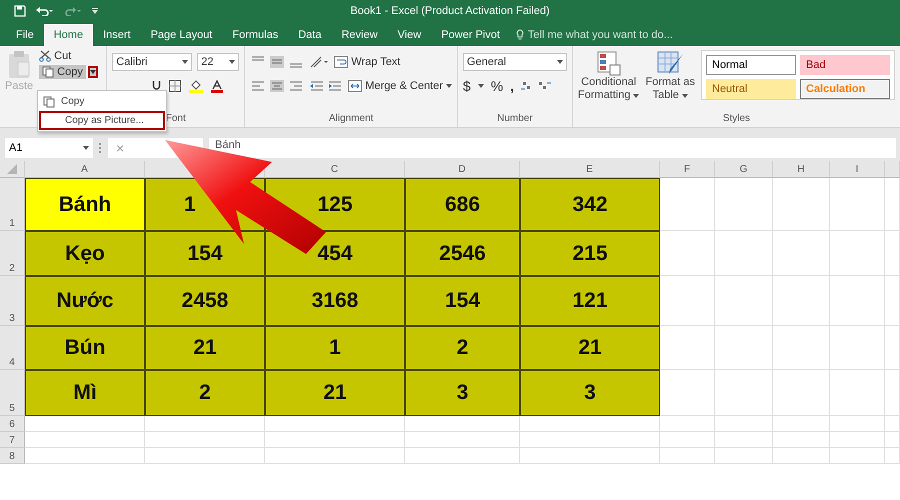 The image size is (900, 500). I want to click on row-header: 4, so click(12, 348).